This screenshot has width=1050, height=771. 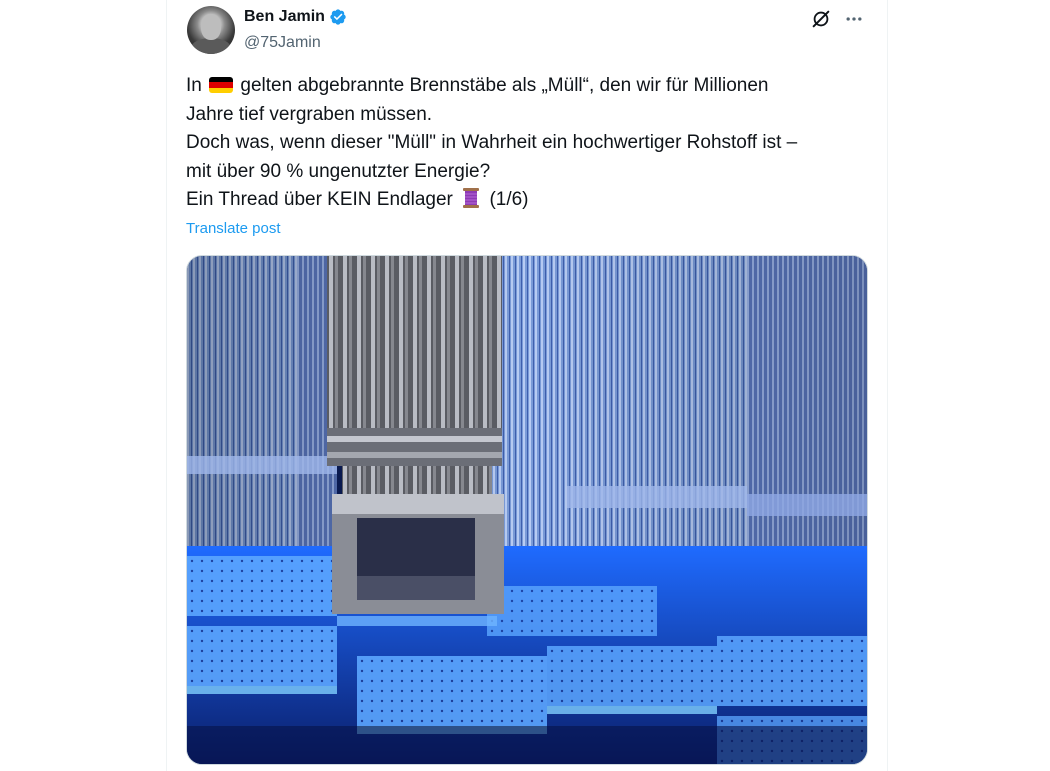 What do you see at coordinates (821, 19) in the screenshot?
I see `grok-icon` at bounding box center [821, 19].